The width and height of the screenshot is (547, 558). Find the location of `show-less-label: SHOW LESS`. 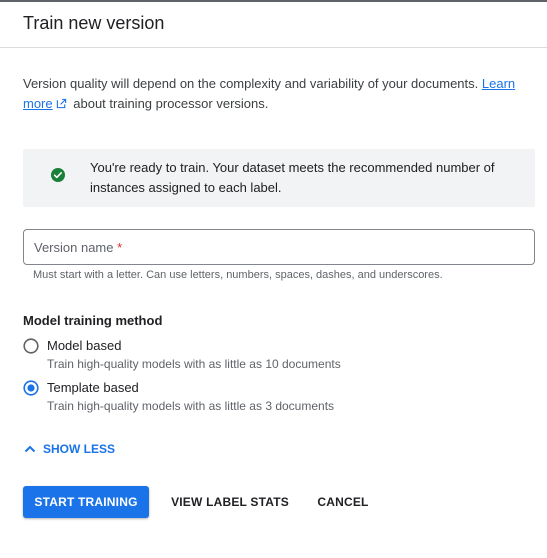

show-less-label: SHOW LESS is located at coordinates (79, 449).